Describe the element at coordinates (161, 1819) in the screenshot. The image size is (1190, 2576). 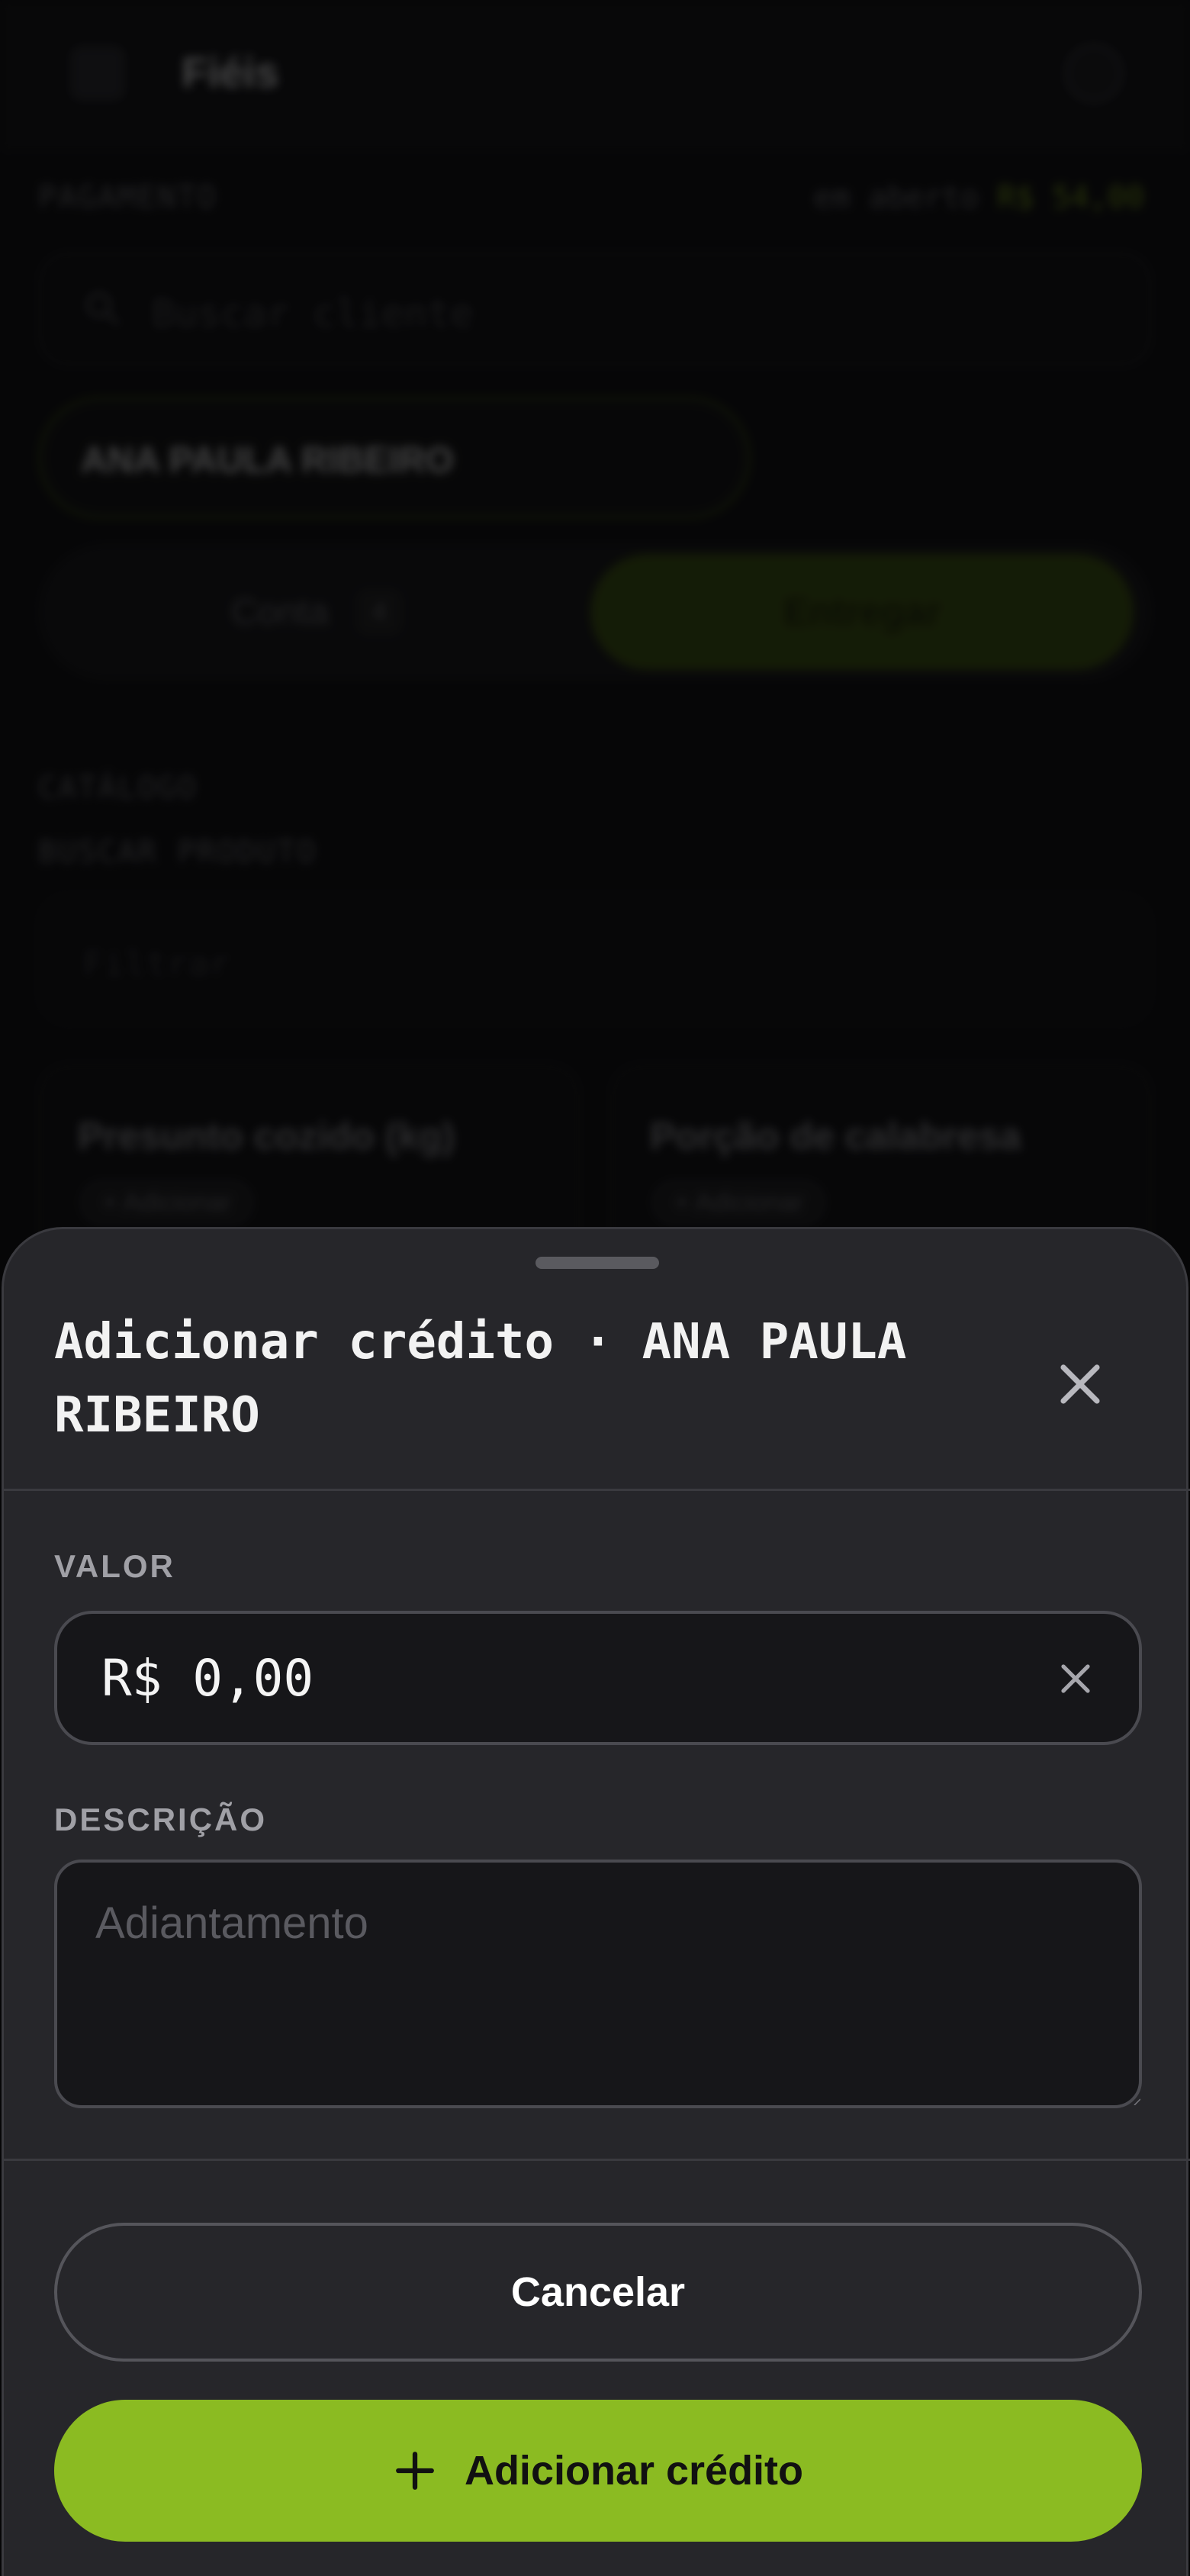
I see `description-label: DESCRIÇÃO` at that location.